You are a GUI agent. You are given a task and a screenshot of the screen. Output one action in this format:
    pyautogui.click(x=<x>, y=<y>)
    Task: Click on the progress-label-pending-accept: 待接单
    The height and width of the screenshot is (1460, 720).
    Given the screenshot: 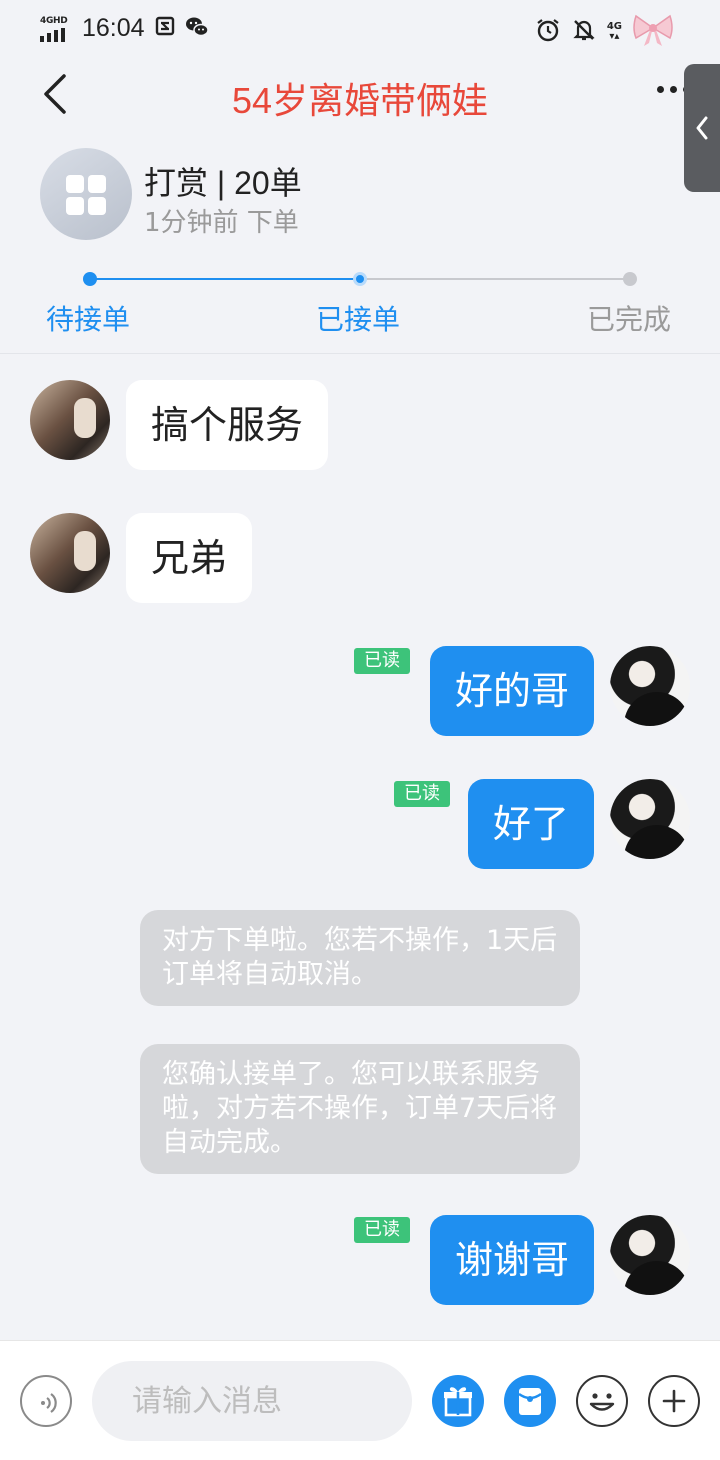 What is the action you would take?
    pyautogui.click(x=88, y=319)
    